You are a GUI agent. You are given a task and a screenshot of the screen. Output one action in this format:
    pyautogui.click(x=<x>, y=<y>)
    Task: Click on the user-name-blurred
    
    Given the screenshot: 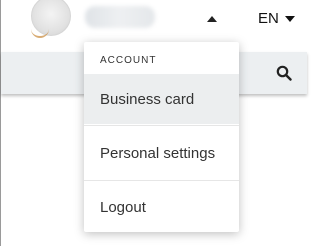 What is the action you would take?
    pyautogui.click(x=120, y=17)
    